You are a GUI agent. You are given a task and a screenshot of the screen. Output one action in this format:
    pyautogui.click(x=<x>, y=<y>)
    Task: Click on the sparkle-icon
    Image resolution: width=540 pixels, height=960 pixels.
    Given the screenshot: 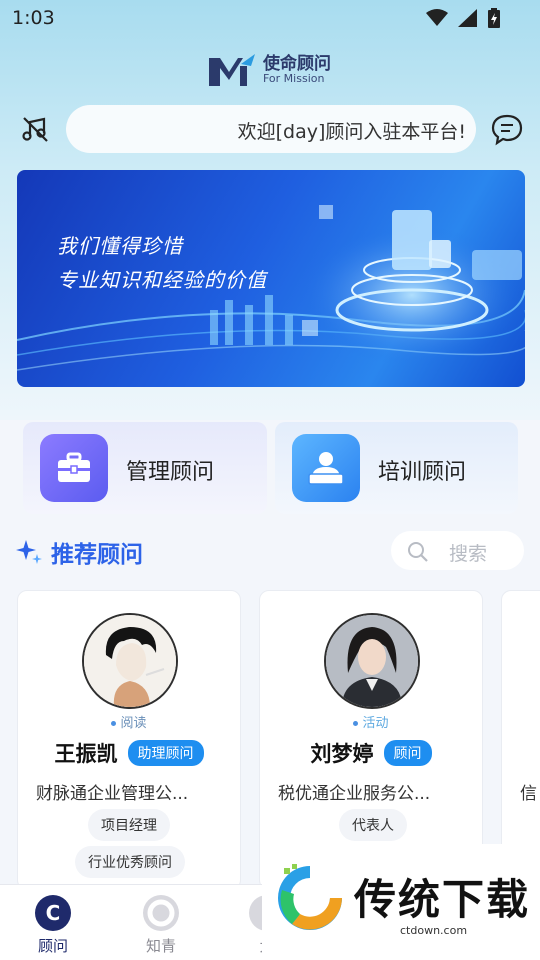 What is the action you would take?
    pyautogui.click(x=29, y=552)
    